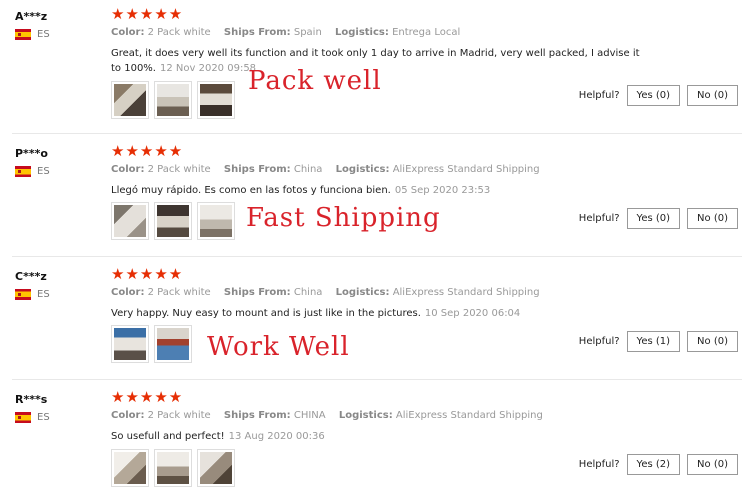  What do you see at coordinates (472, 313) in the screenshot?
I see `review-date: 10 Sep 2020 06:04` at bounding box center [472, 313].